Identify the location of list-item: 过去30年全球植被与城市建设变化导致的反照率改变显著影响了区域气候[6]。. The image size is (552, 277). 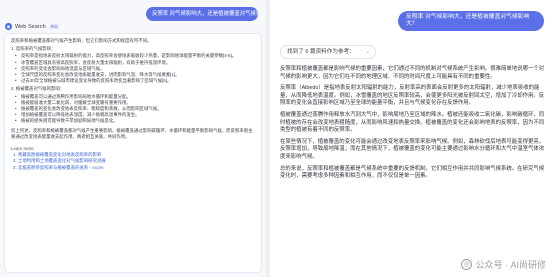
(135, 81).